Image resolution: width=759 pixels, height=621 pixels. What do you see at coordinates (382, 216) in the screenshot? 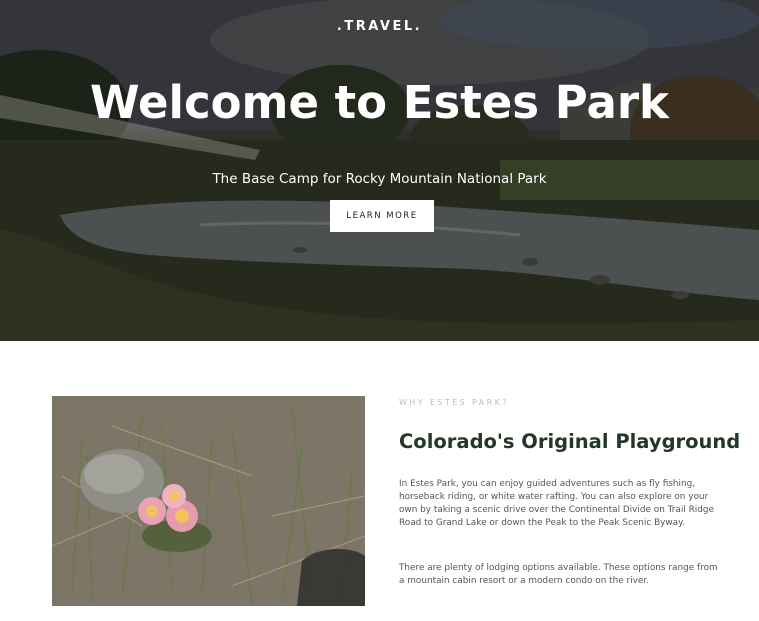
I see `learn-more-button: LEARN MORE` at bounding box center [382, 216].